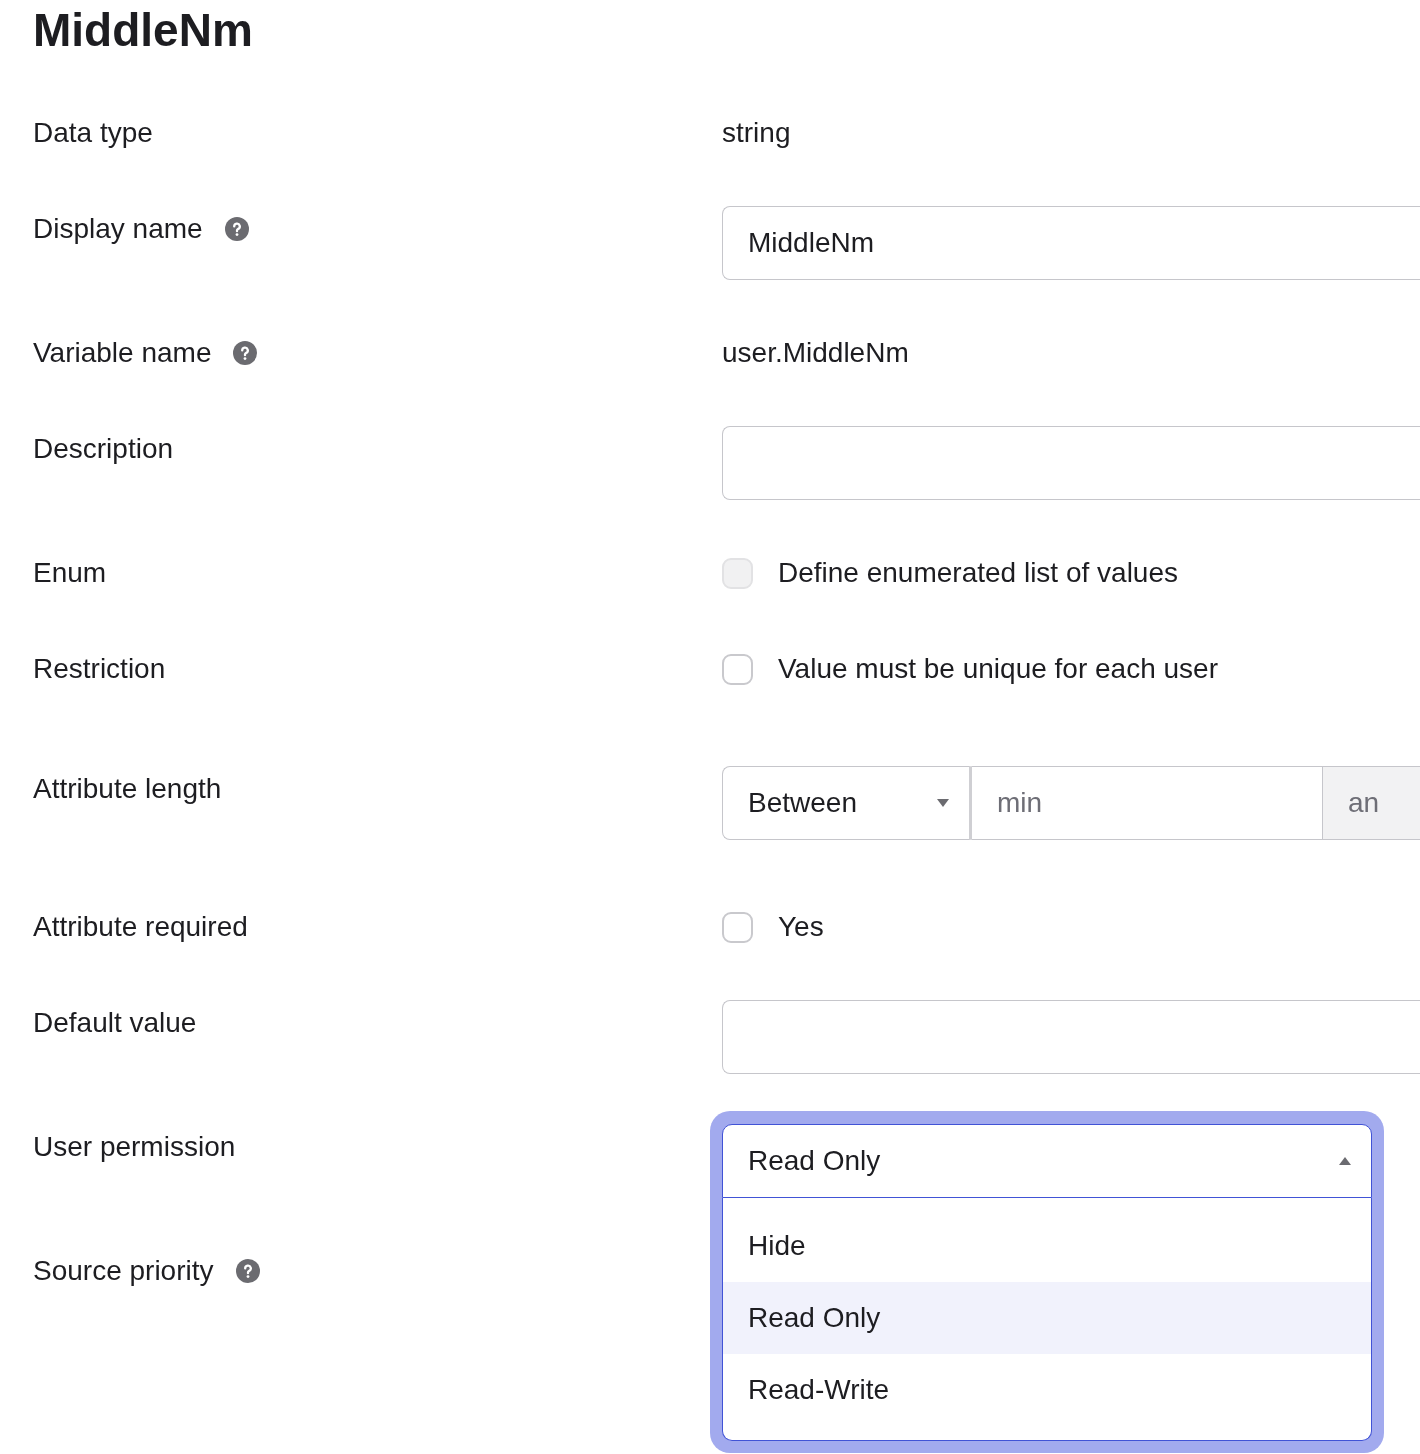  Describe the element at coordinates (103, 449) in the screenshot. I see `field-label: Description` at that location.